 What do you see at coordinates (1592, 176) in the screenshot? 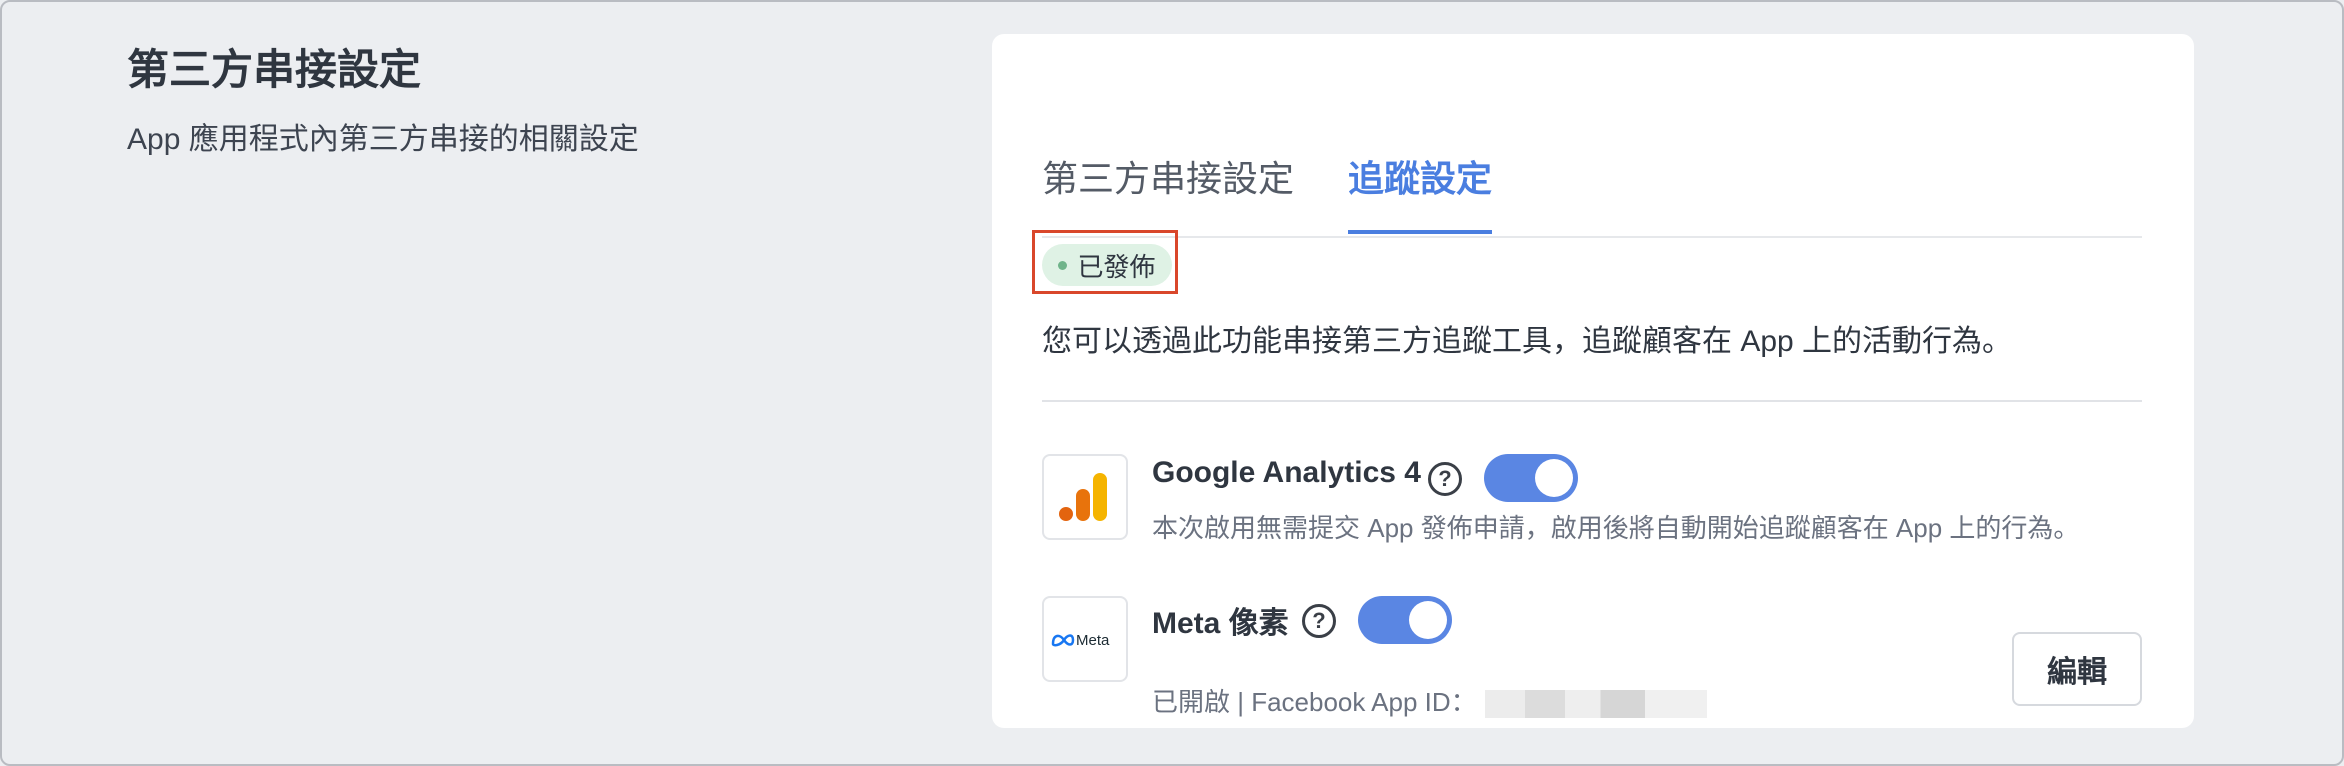
I see `tab-bar: 第三方串接設定 追蹤設定` at bounding box center [1592, 176].